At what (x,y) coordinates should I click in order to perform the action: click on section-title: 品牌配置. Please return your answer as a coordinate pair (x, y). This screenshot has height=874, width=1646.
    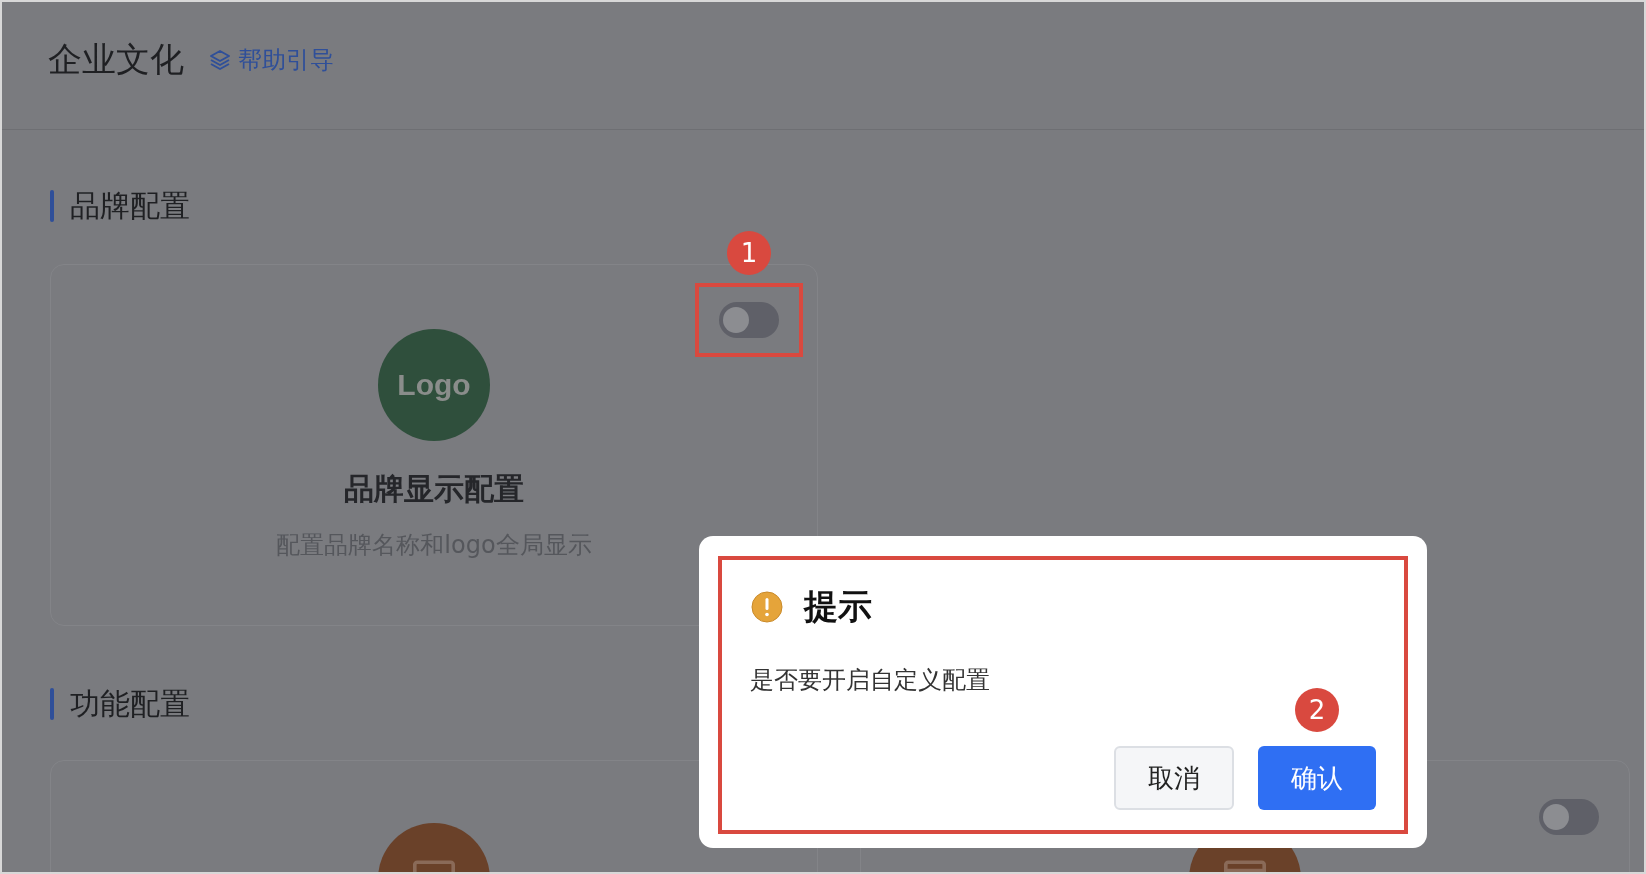
    Looking at the image, I should click on (130, 206).